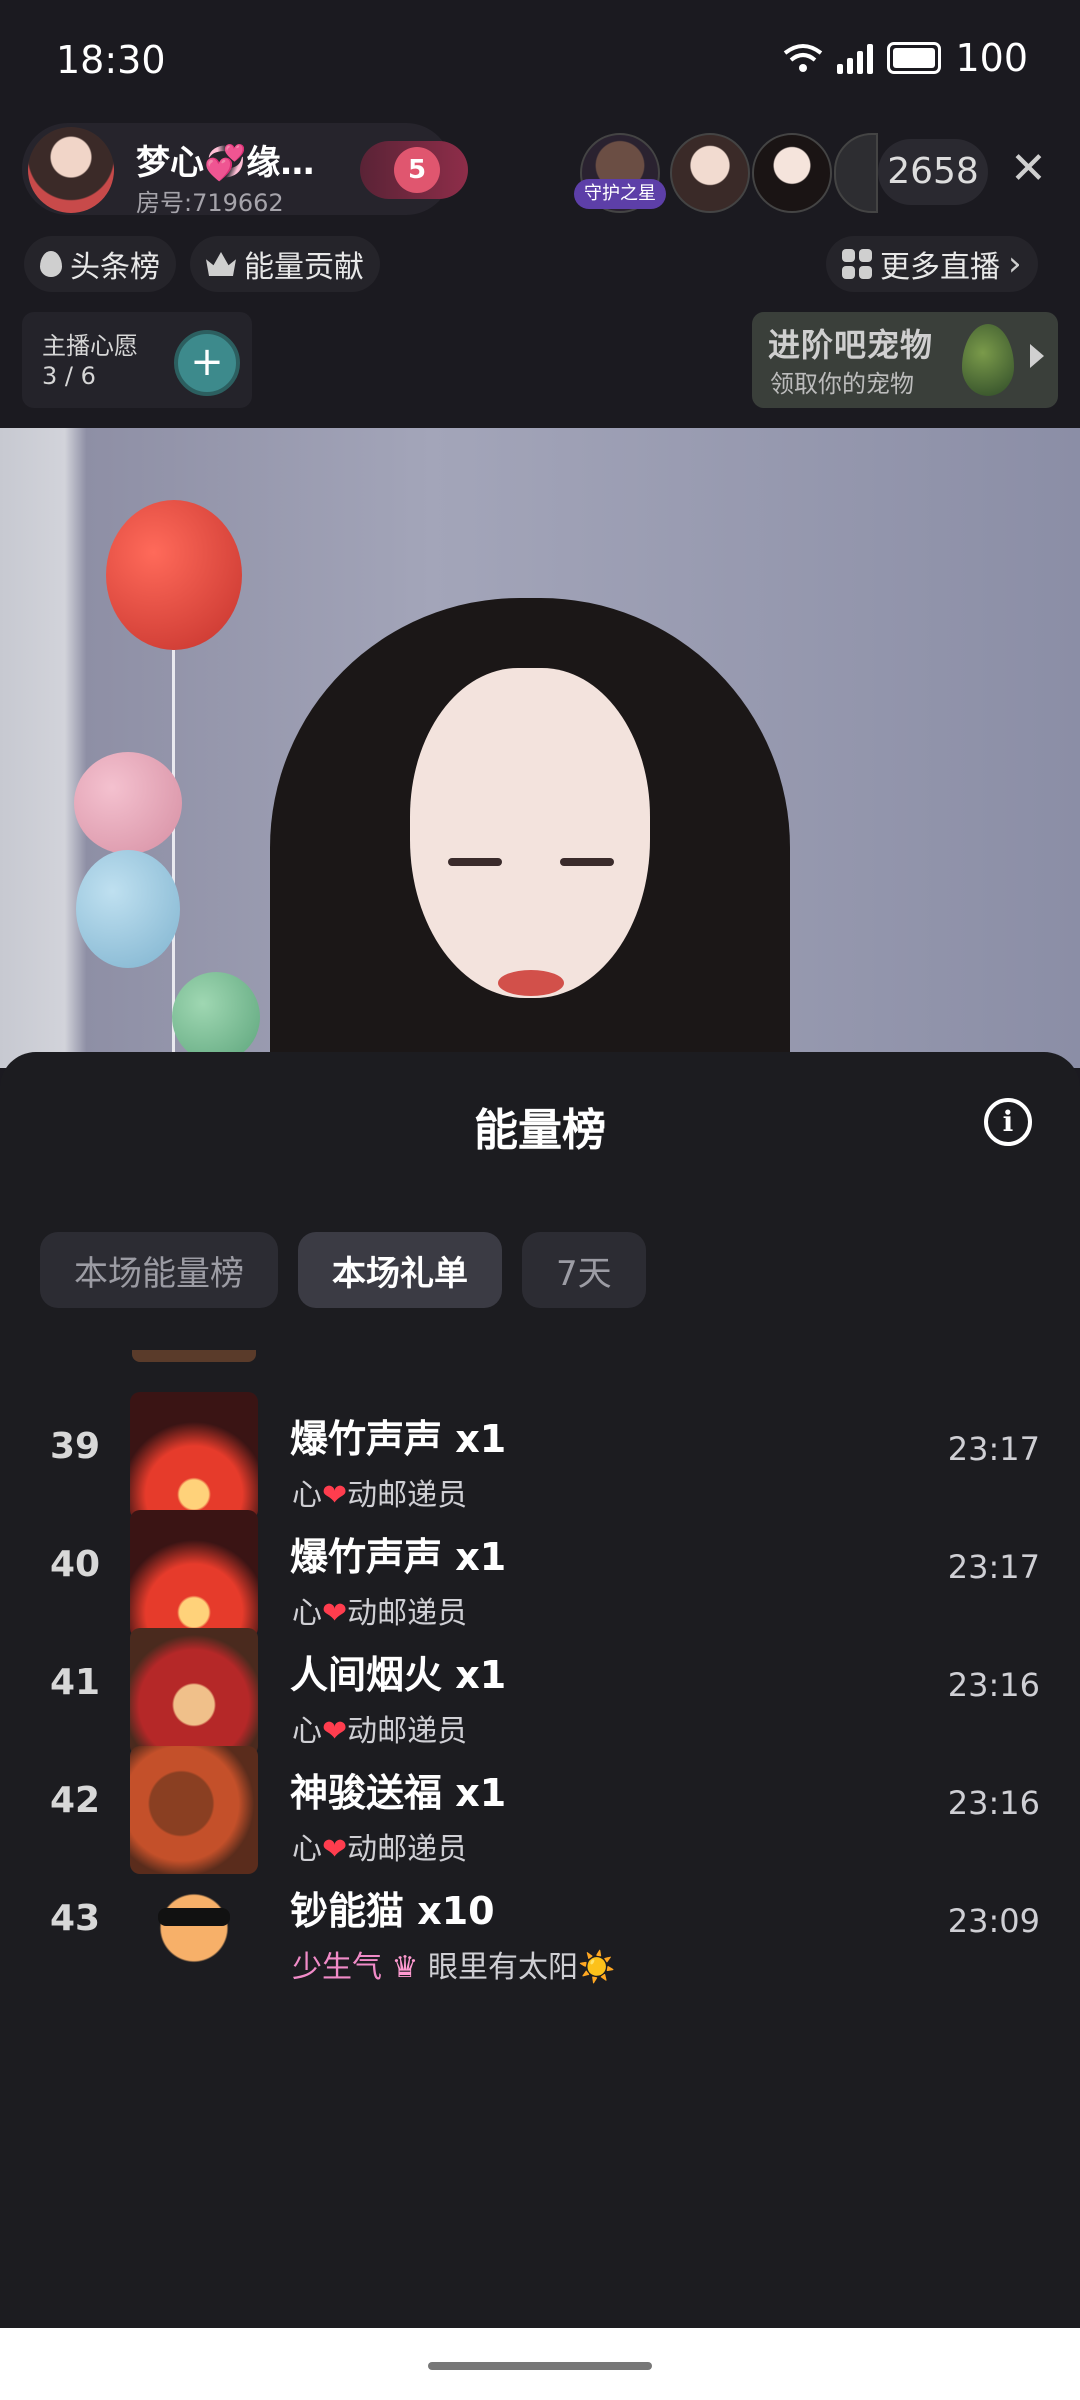  Describe the element at coordinates (1037, 356) in the screenshot. I see `play-arrow-icon` at that location.